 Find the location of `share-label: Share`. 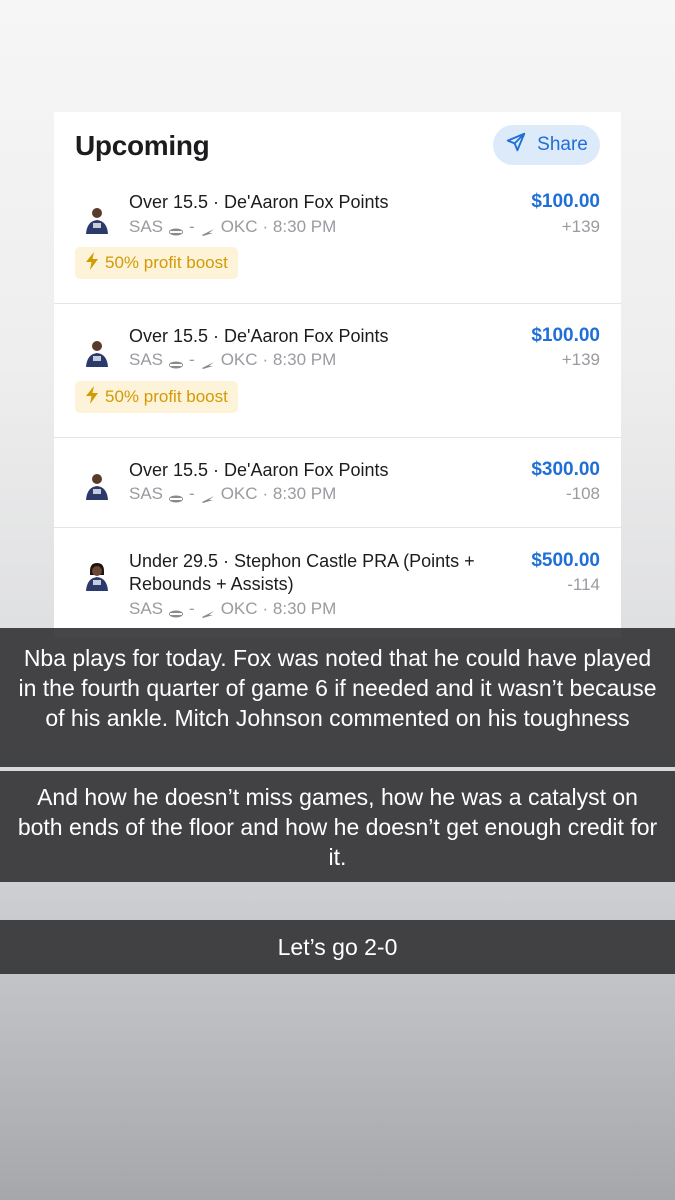

share-label: Share is located at coordinates (562, 144).